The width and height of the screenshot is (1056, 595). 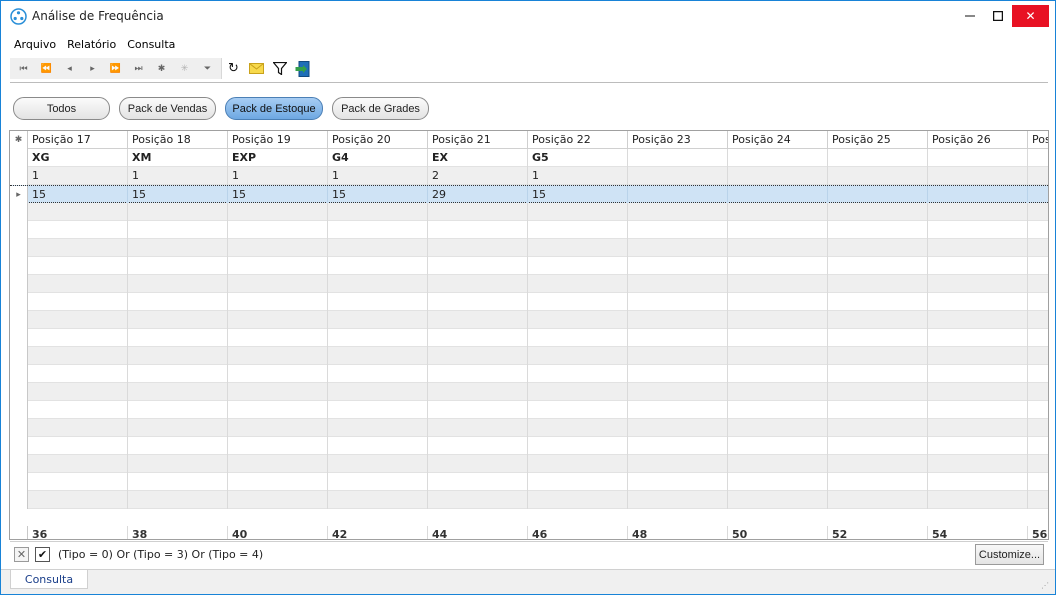 I want to click on table-cell: XG, so click(x=78, y=158).